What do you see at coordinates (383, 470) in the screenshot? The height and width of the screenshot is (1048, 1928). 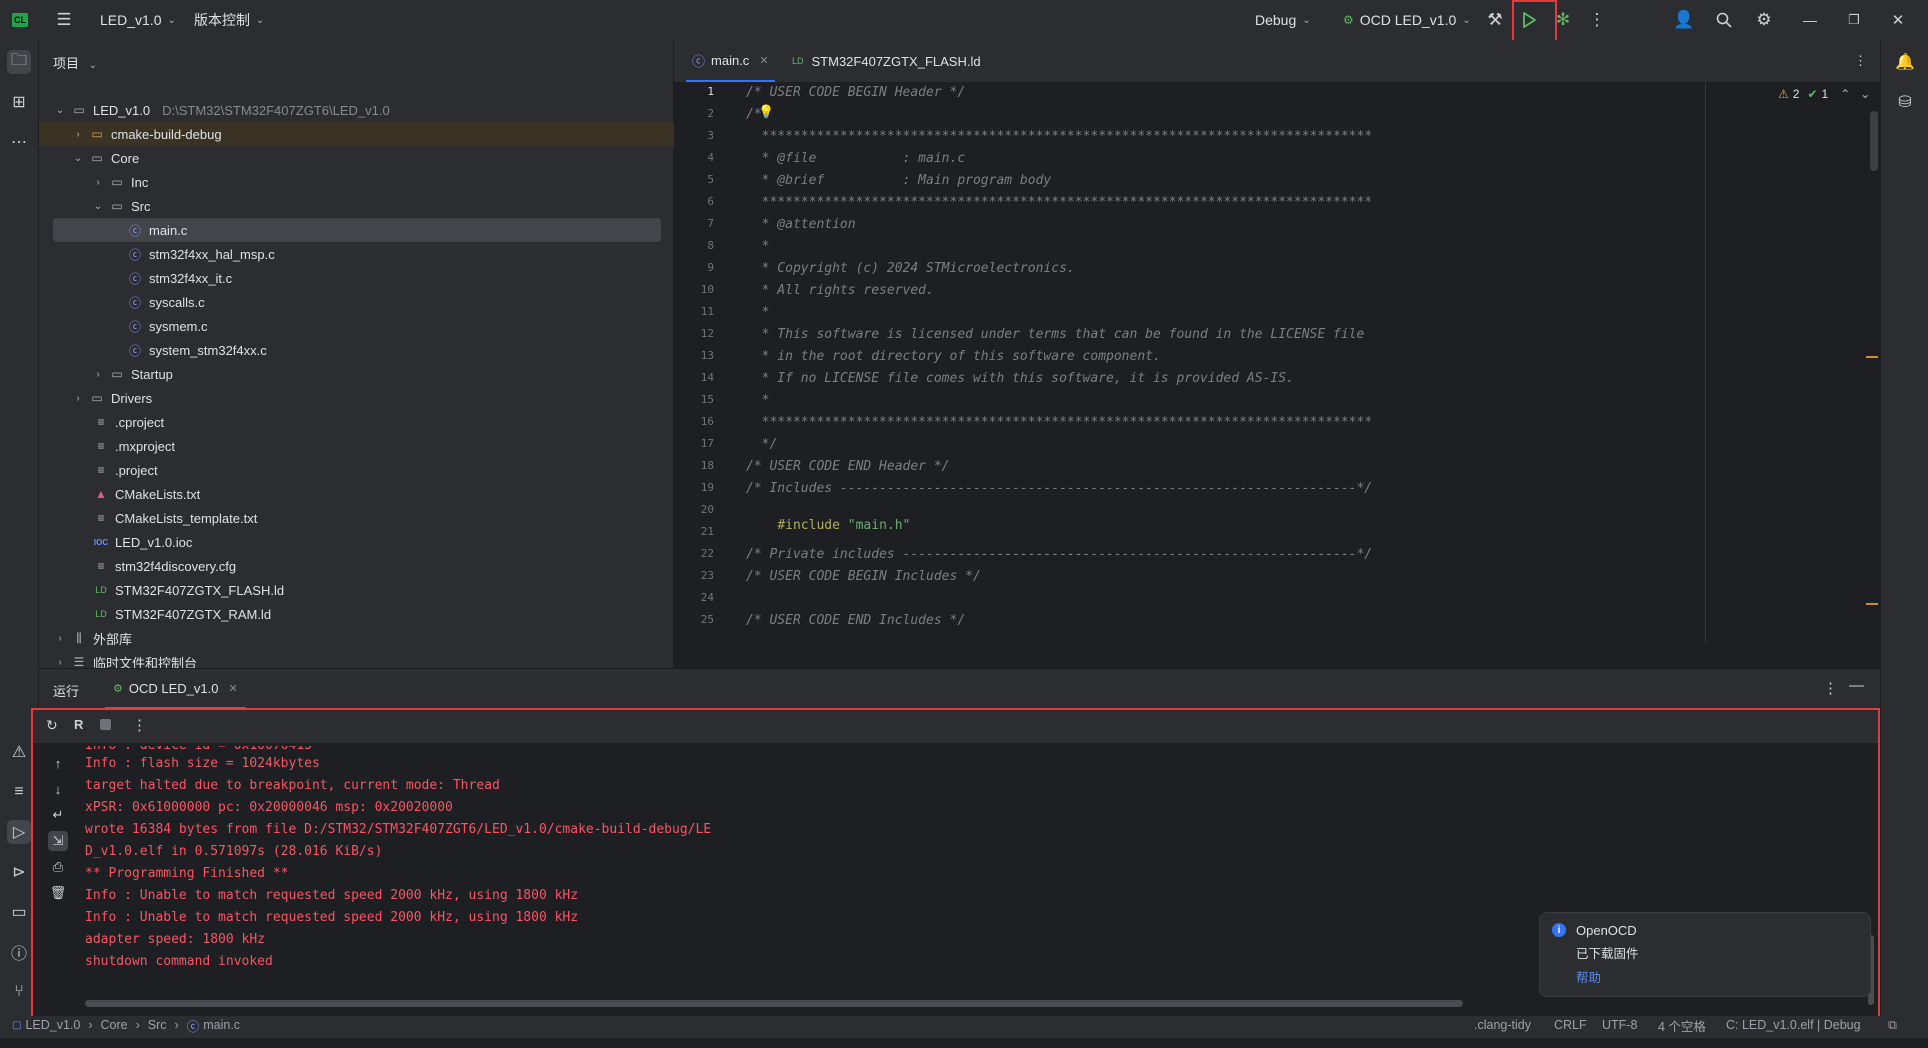 I see `tree-item-project: ≡ .project` at bounding box center [383, 470].